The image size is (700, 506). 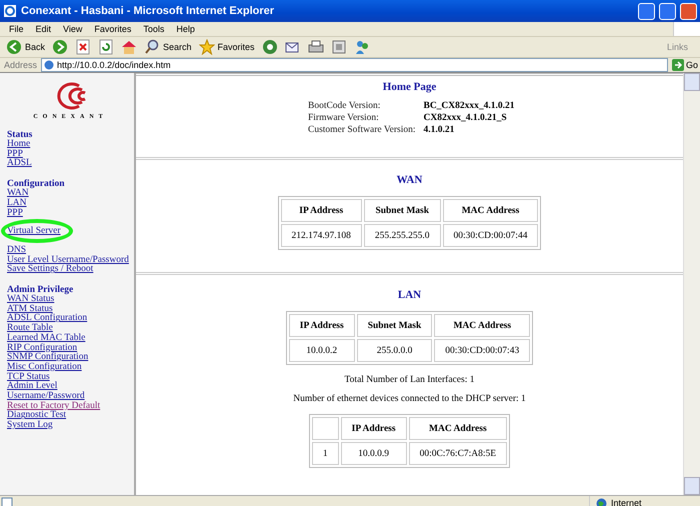 What do you see at coordinates (83, 47) in the screenshot?
I see `stop-icon` at bounding box center [83, 47].